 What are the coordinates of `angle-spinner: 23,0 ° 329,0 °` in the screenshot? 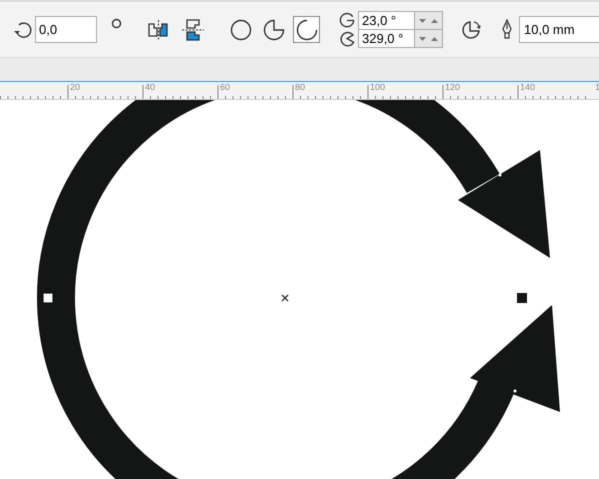 It's located at (400, 29).